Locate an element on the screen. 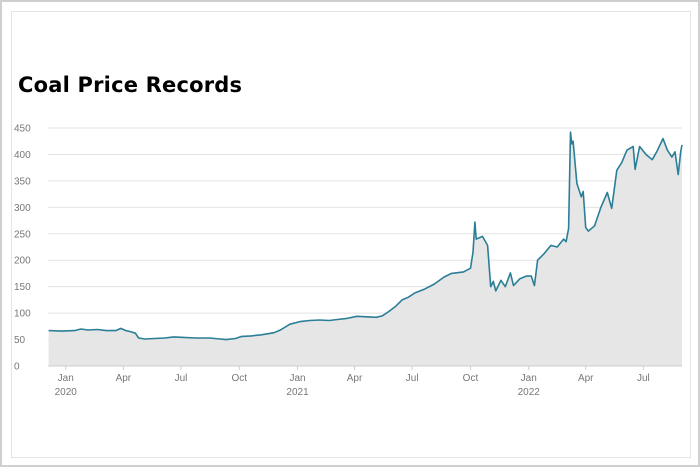 This screenshot has width=700, height=467. y-tick-label: 250 is located at coordinates (22, 234).